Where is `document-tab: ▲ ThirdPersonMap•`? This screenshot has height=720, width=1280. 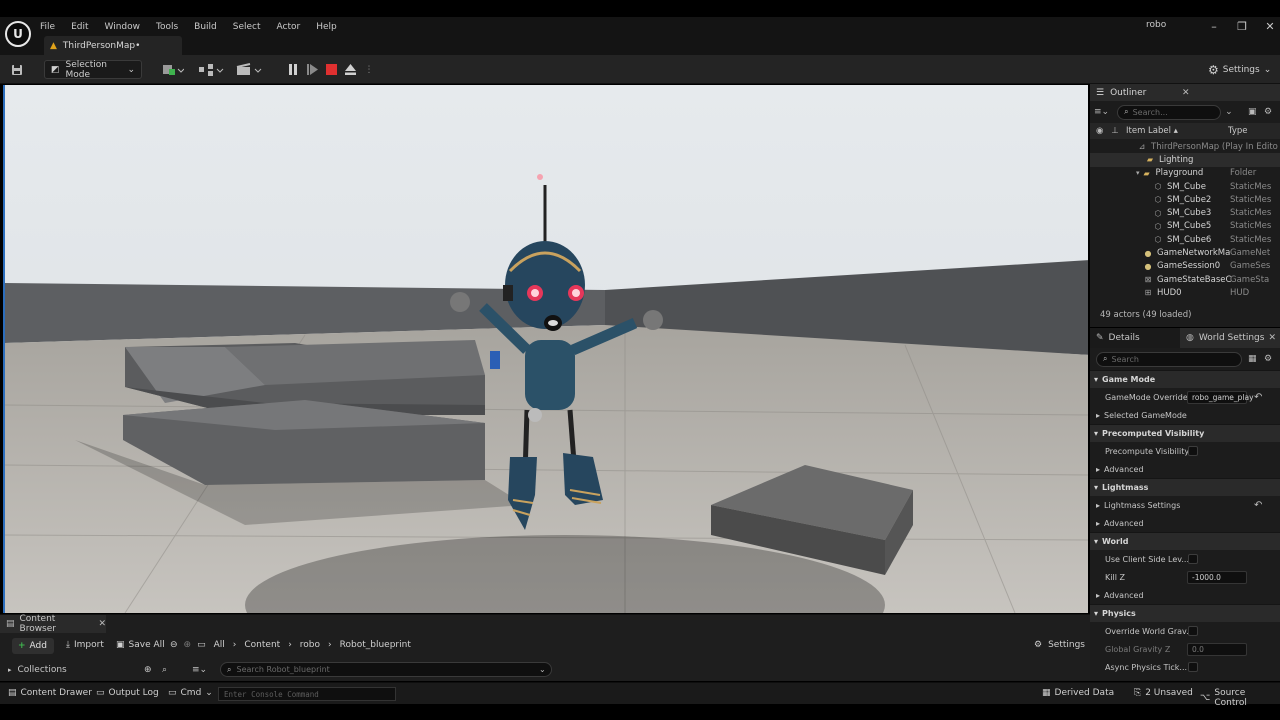
document-tab: ▲ ThirdPersonMap• is located at coordinates (113, 45).